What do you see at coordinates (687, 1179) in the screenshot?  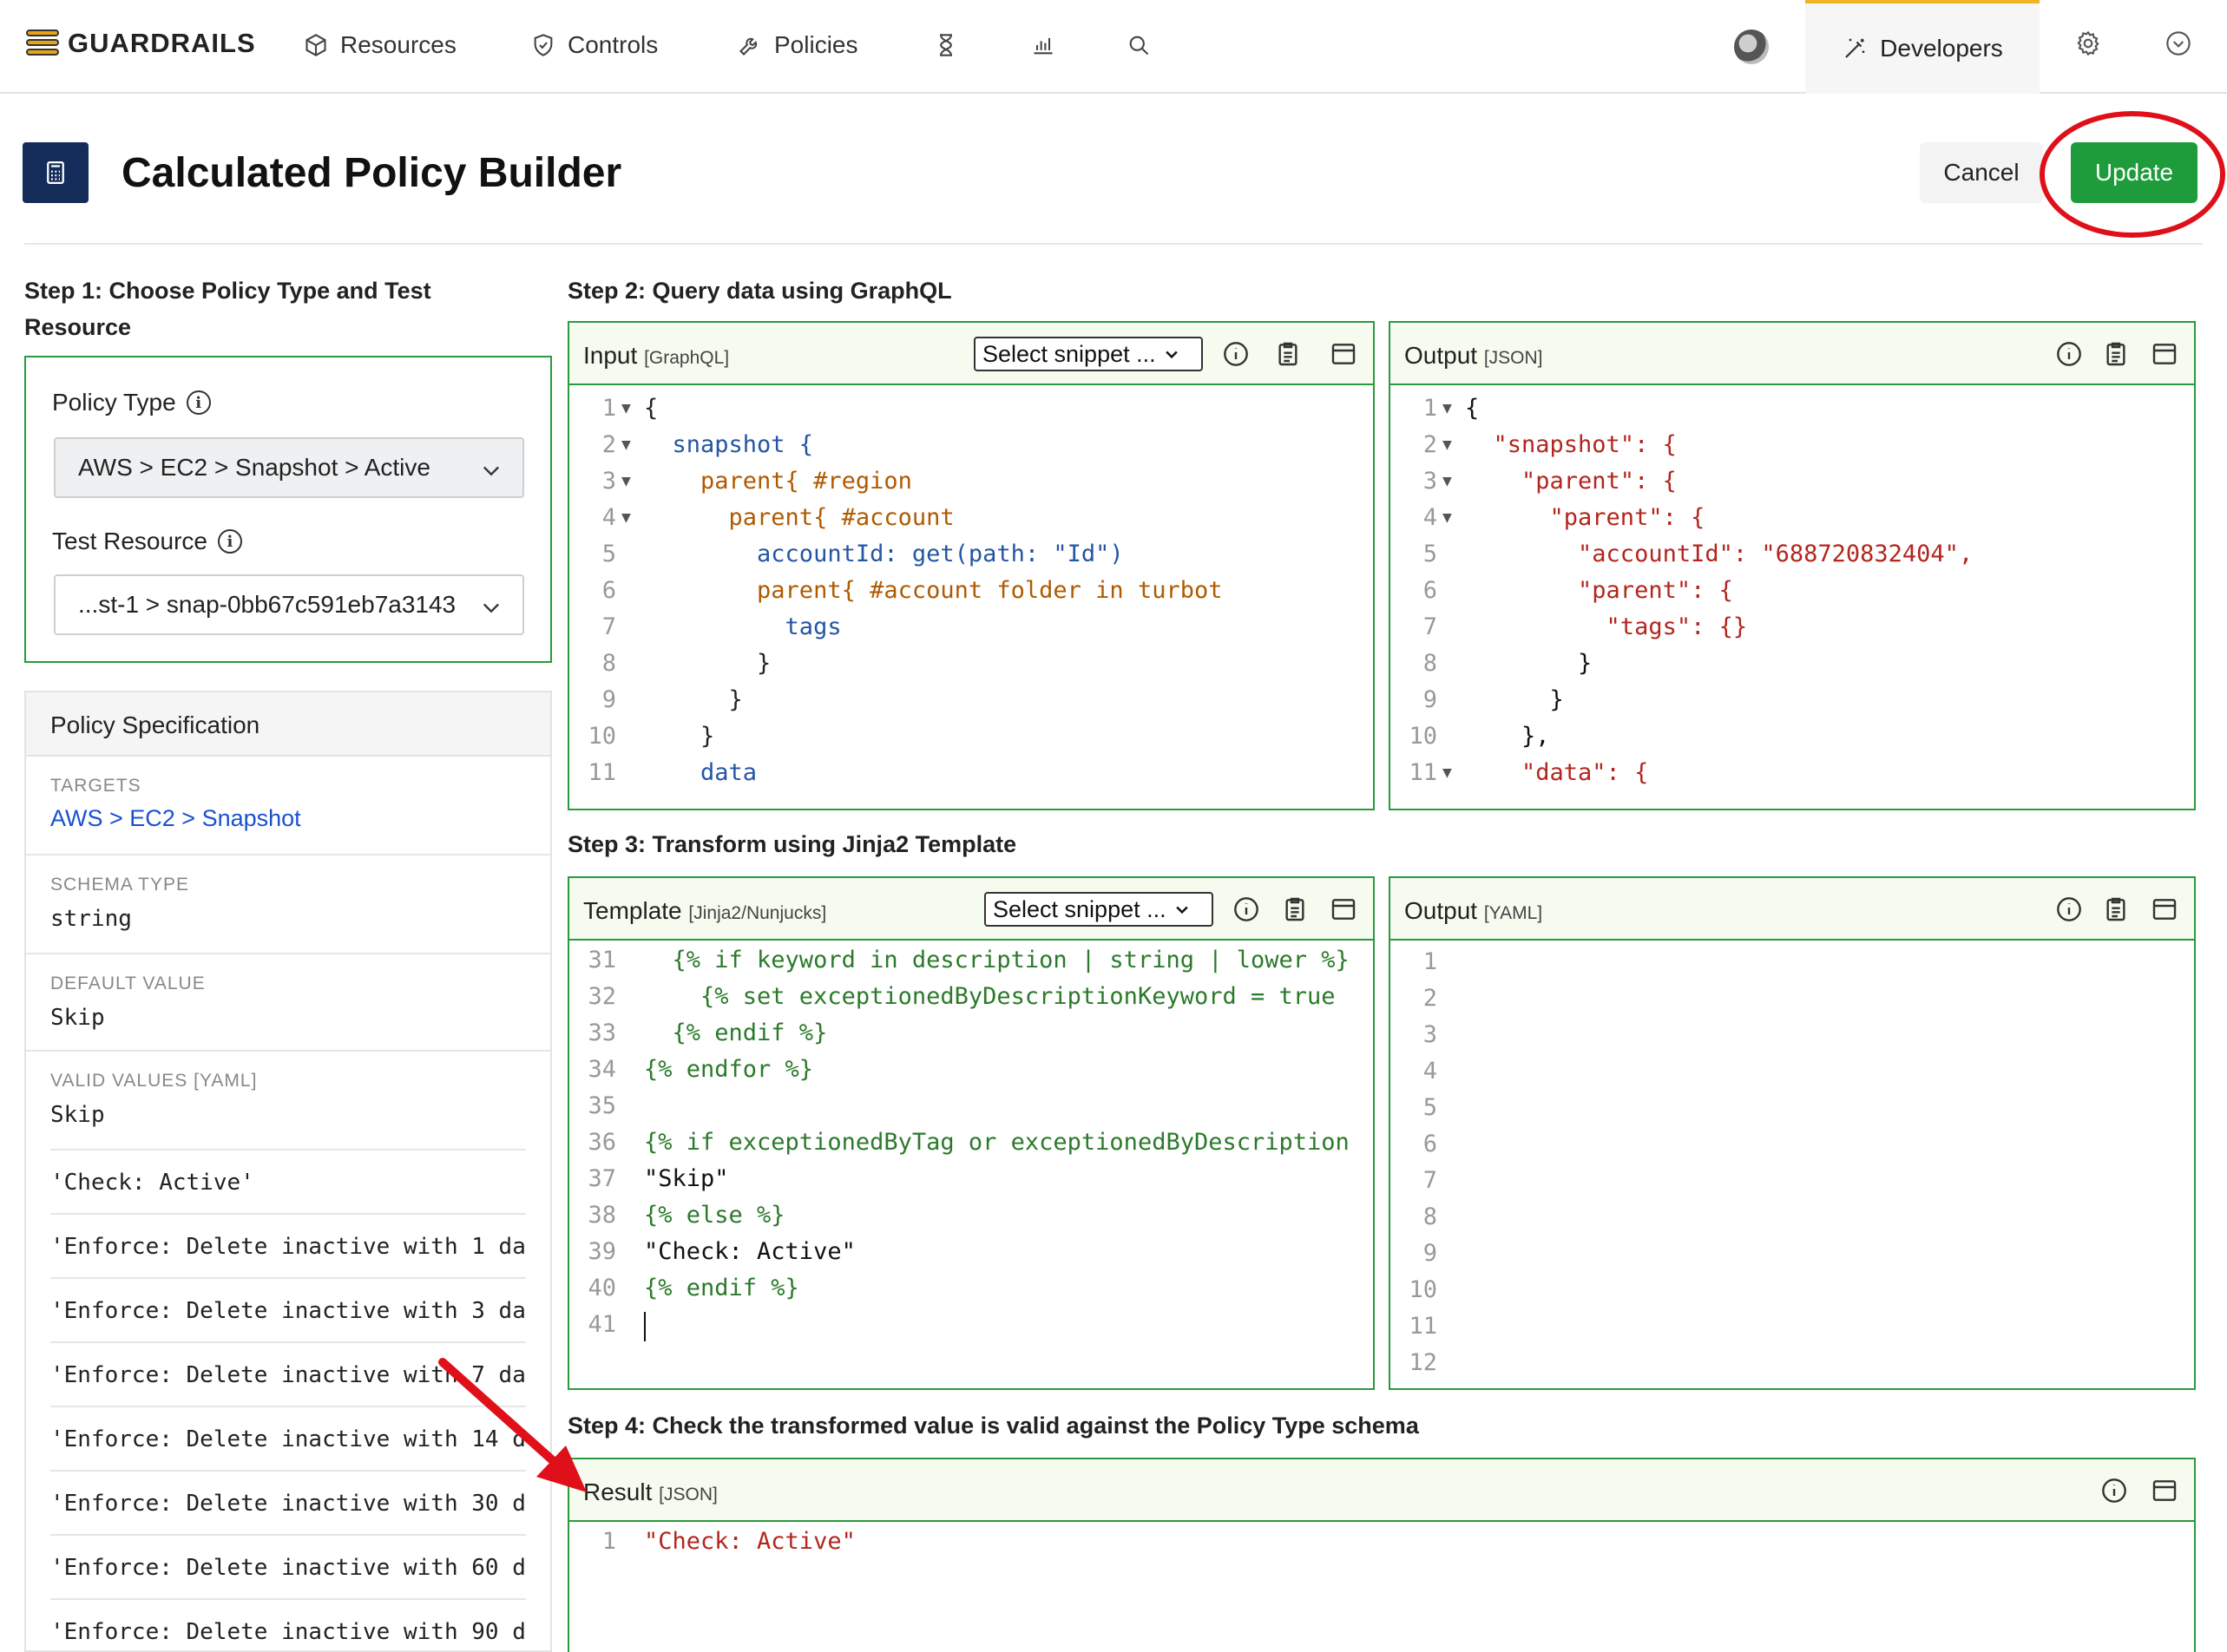 I see `code-line-text: "Skip"` at bounding box center [687, 1179].